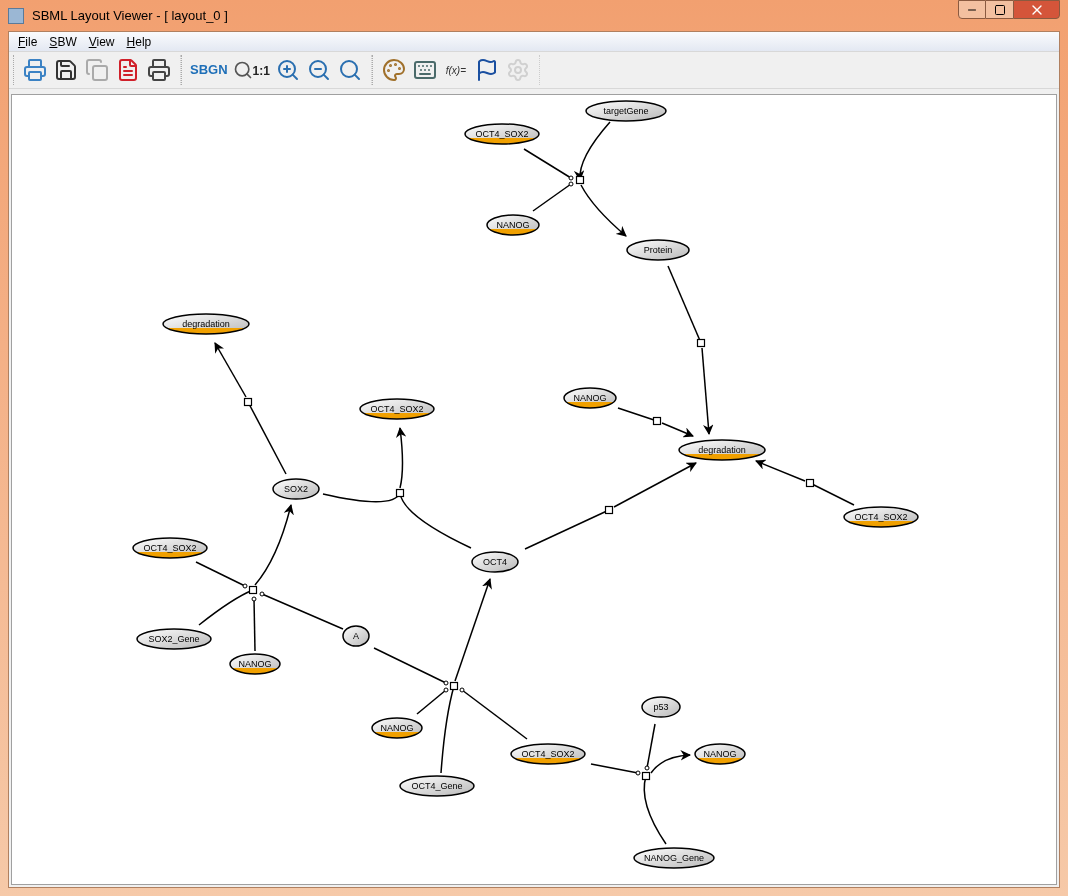  What do you see at coordinates (661, 707) in the screenshot?
I see `species-node: p53` at bounding box center [661, 707].